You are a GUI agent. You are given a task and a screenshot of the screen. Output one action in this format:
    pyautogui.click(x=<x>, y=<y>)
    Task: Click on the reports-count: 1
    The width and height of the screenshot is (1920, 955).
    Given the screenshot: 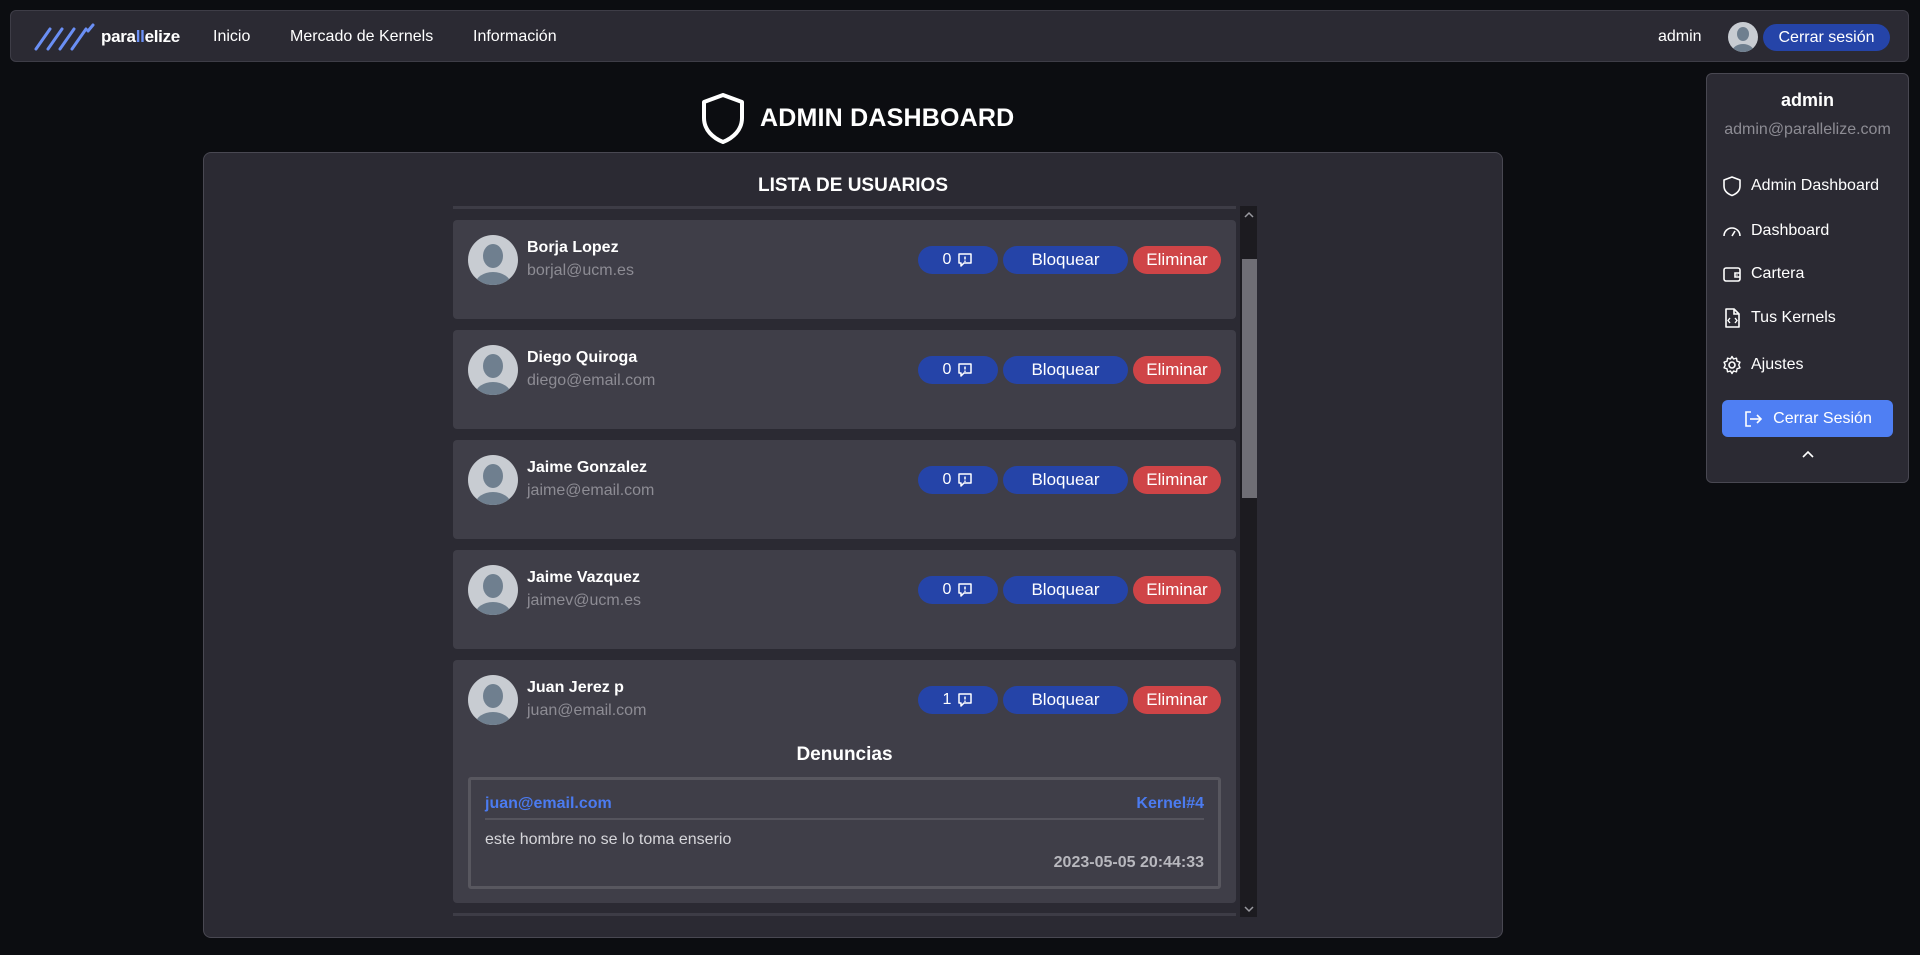 What is the action you would take?
    pyautogui.click(x=947, y=699)
    